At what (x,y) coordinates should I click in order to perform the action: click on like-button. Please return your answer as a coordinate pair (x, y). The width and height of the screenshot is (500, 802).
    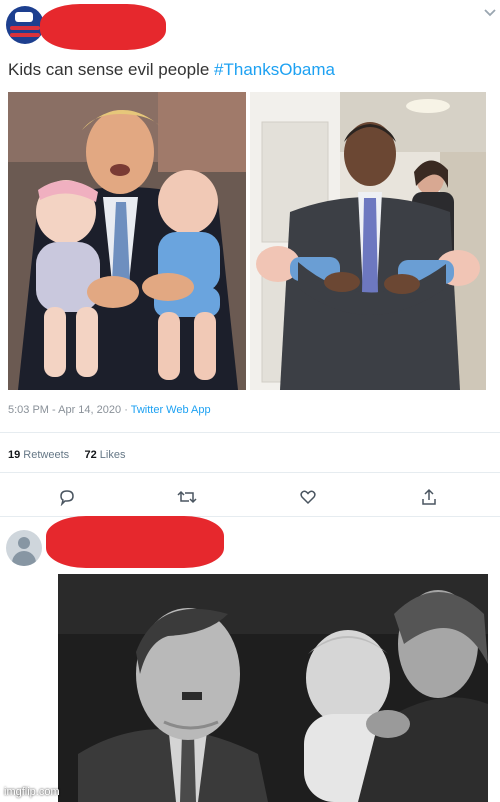
    Looking at the image, I should click on (308, 497).